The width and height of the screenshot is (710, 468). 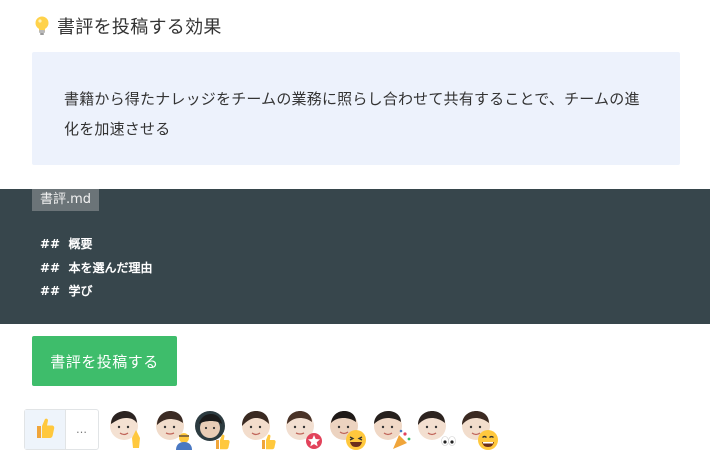 I want to click on lightbulb-icon, so click(x=42, y=26).